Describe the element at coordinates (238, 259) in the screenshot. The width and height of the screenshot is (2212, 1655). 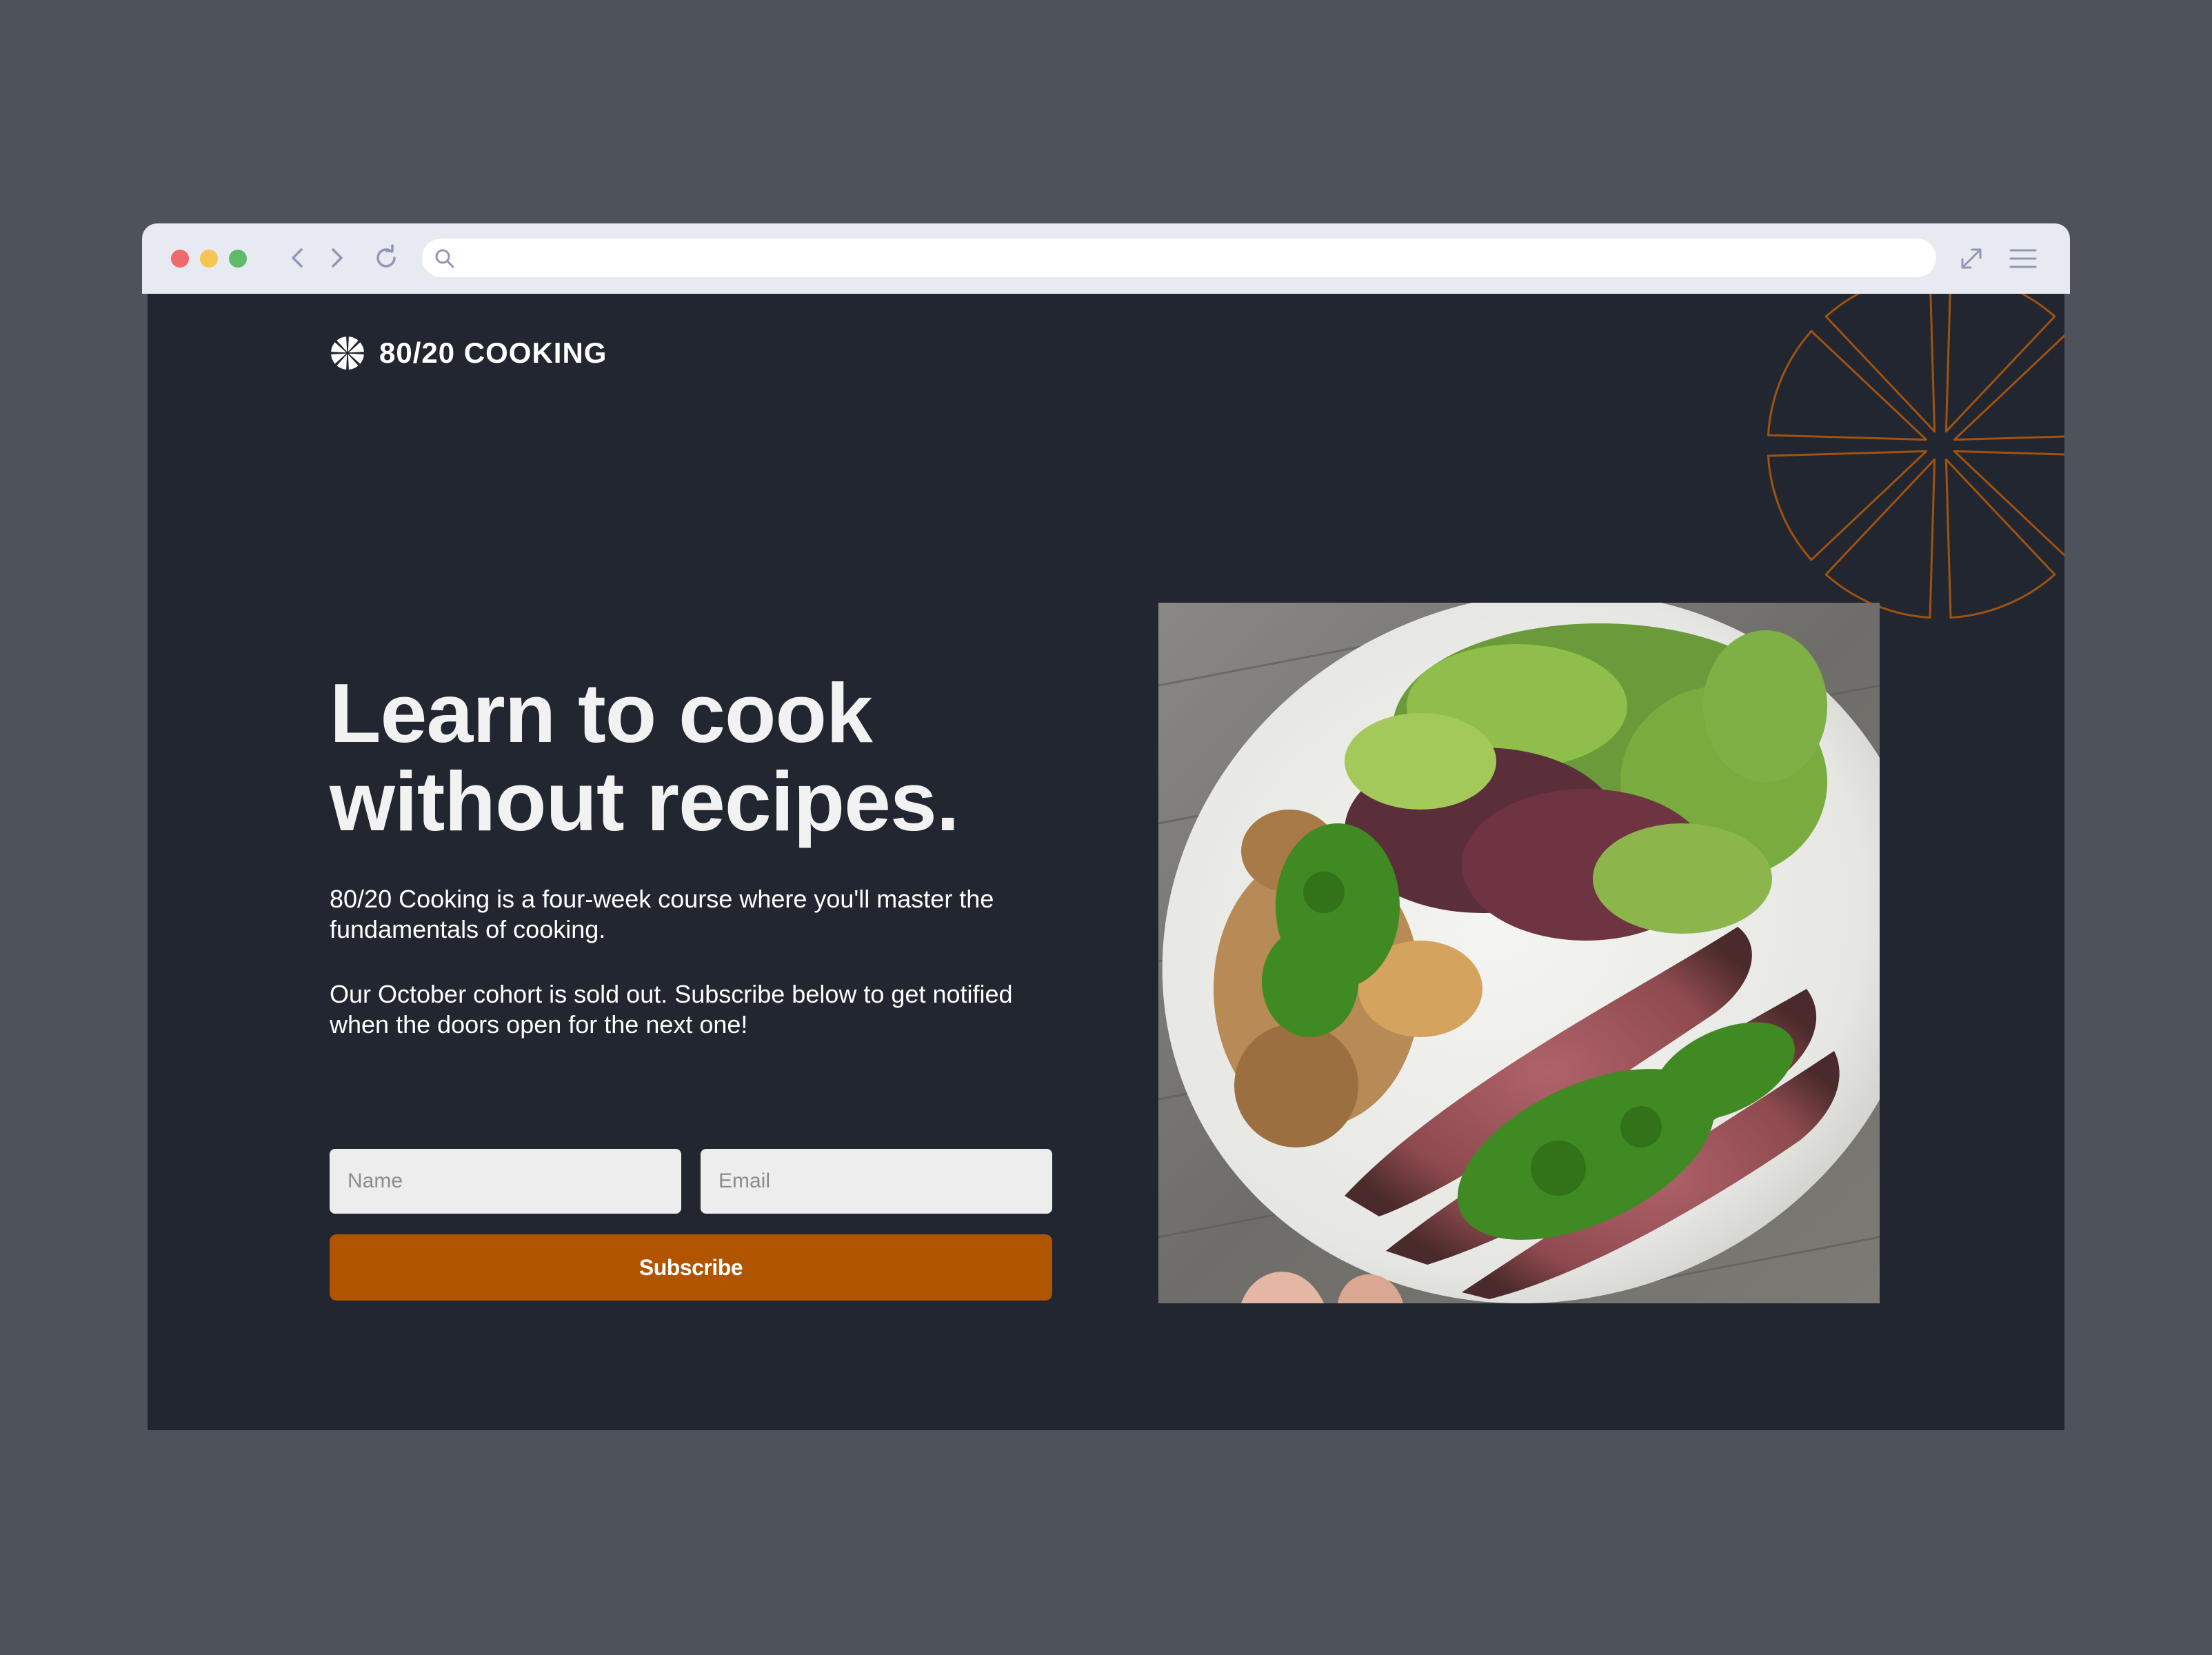
I see `maximize-window-button` at that location.